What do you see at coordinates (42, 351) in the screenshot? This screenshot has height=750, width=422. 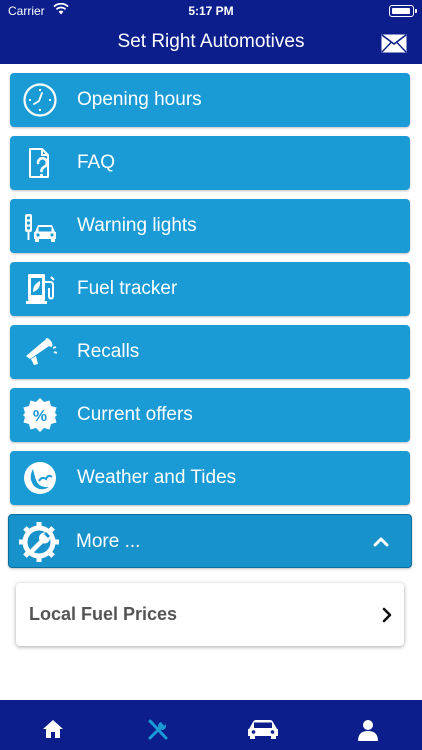 I see `megaphone-icon` at bounding box center [42, 351].